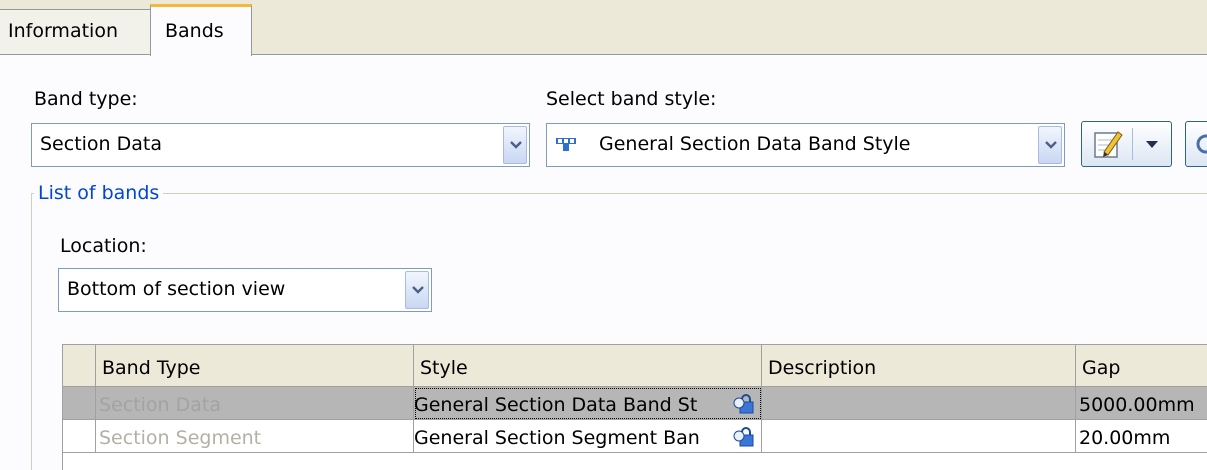  I want to click on style-details-button, so click(1196, 144).